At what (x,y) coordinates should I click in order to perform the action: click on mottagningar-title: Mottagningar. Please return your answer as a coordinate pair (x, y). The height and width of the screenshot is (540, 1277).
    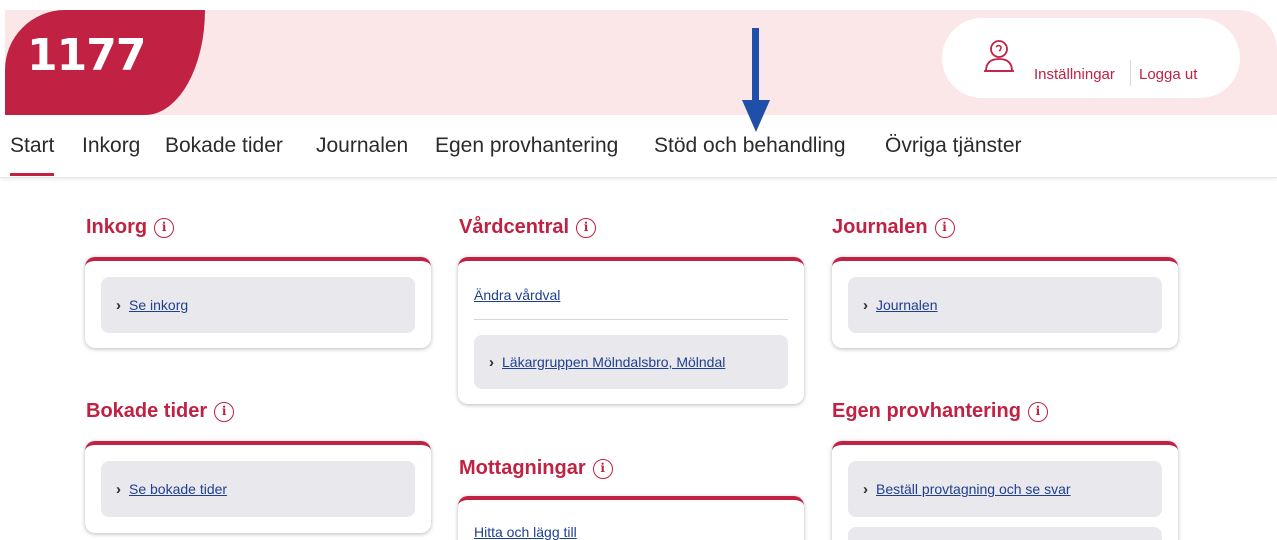
    Looking at the image, I should click on (522, 468).